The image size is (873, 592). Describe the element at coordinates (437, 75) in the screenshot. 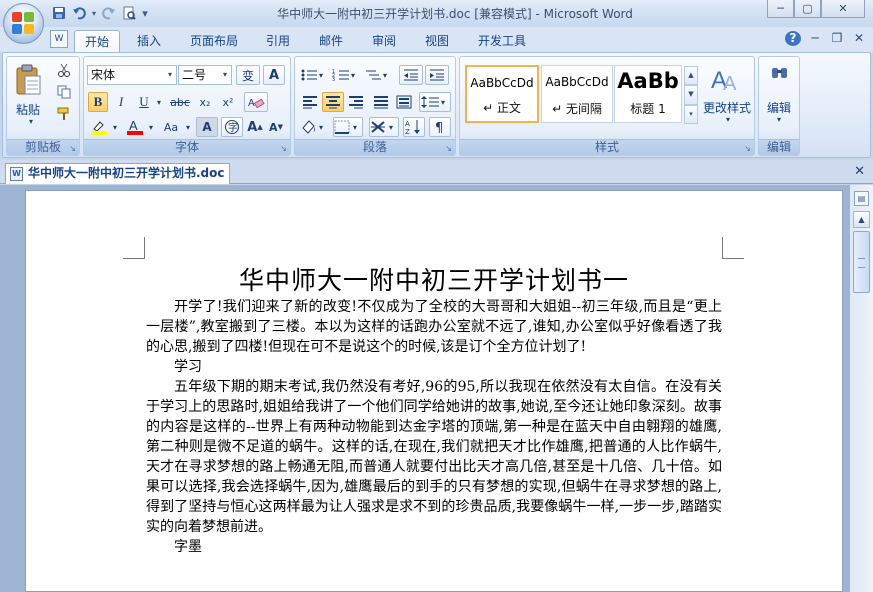

I see `increase-indent-icon` at that location.